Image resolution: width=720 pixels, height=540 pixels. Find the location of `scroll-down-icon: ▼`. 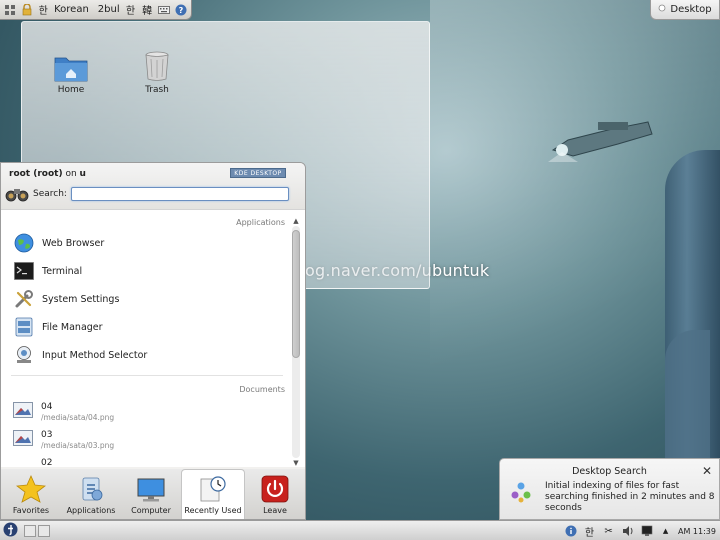

scroll-down-icon: ▼ is located at coordinates (296, 463).